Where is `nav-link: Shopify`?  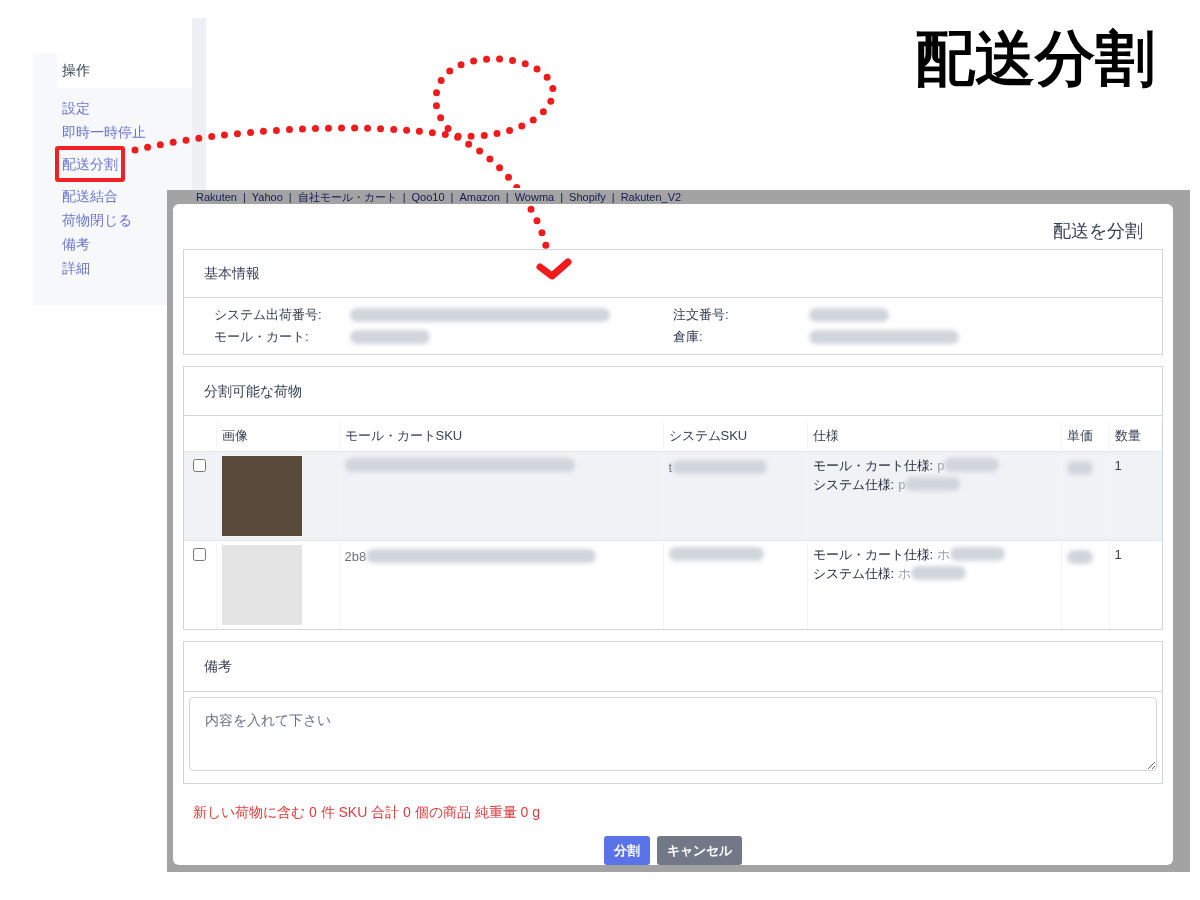 nav-link: Shopify is located at coordinates (587, 197).